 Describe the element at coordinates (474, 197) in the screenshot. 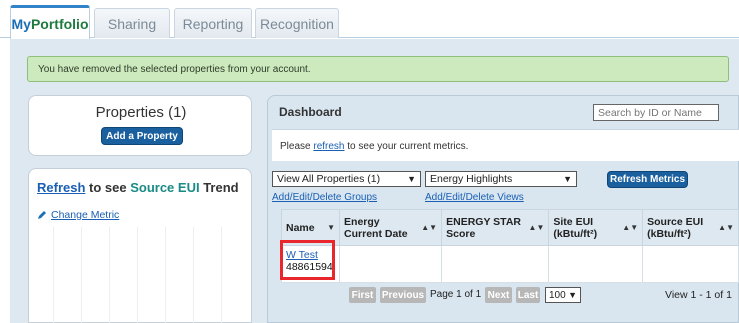

I see `edit-views-link: Add/Edit/Delete Views` at that location.